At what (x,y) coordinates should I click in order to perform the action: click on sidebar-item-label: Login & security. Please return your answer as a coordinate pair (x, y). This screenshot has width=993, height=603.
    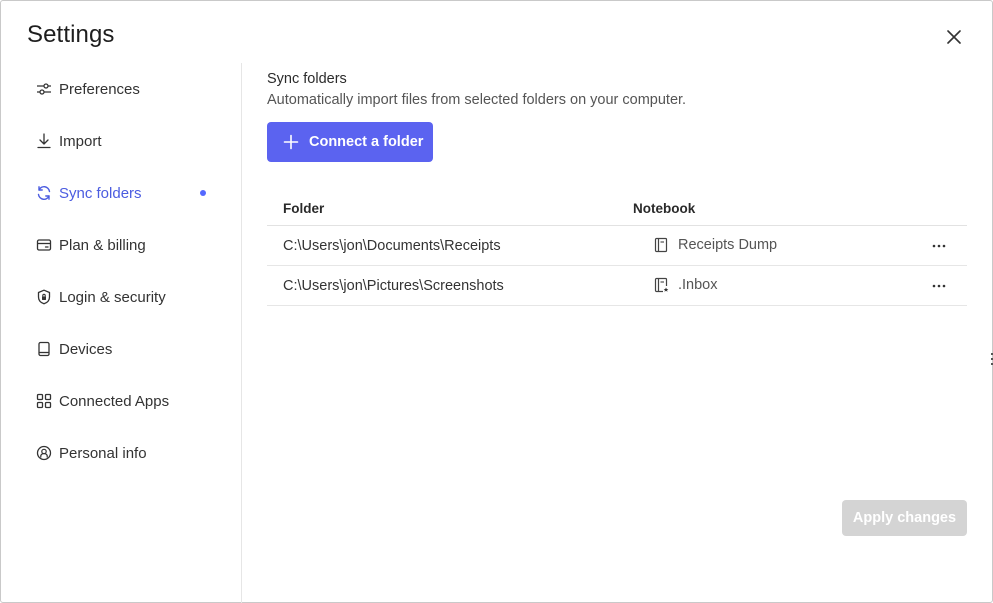
    Looking at the image, I should click on (112, 297).